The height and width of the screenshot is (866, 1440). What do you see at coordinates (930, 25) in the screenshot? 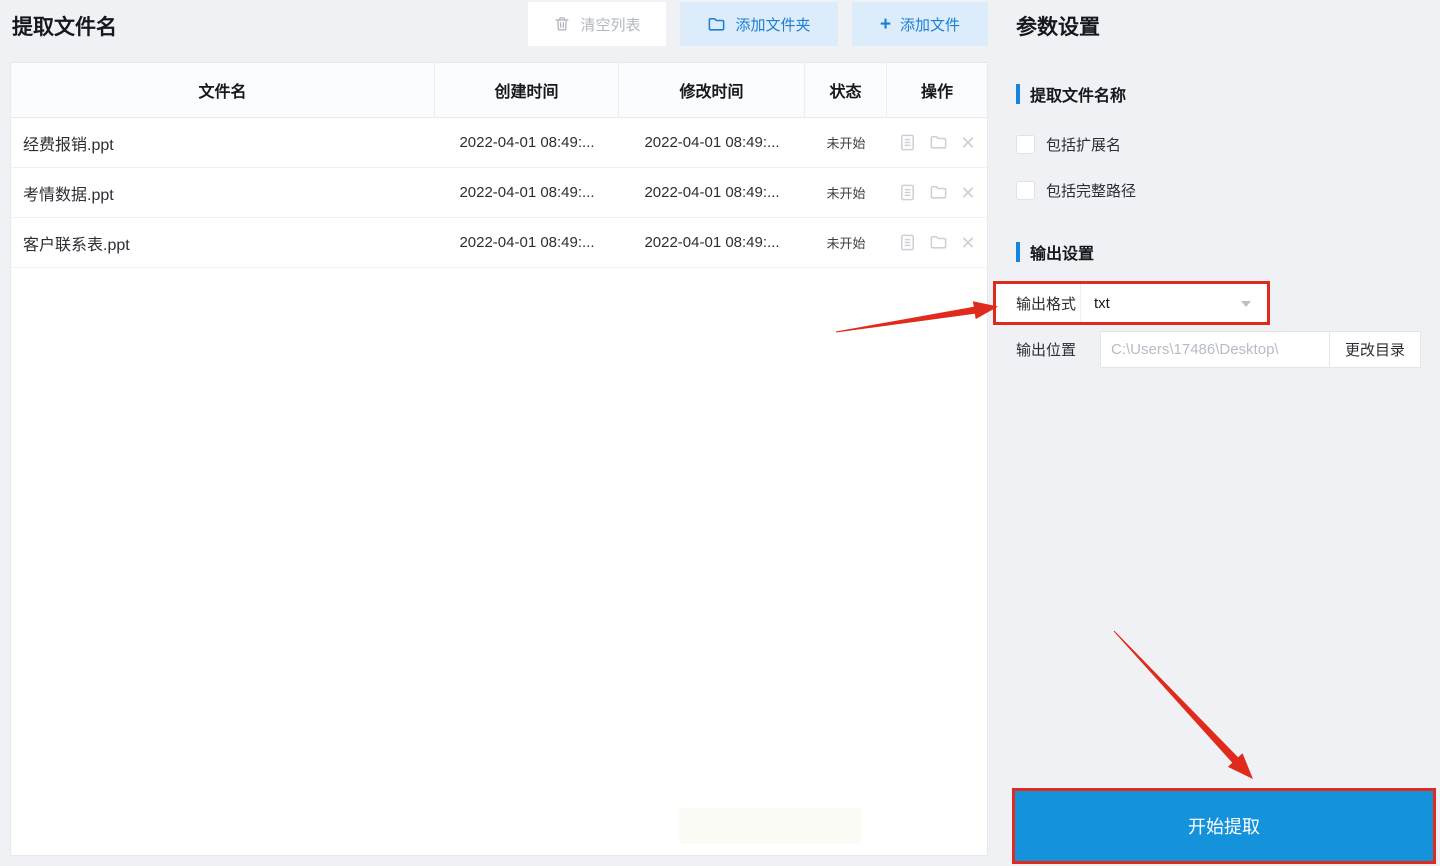
I see `add-file-label: 添加文件` at bounding box center [930, 25].